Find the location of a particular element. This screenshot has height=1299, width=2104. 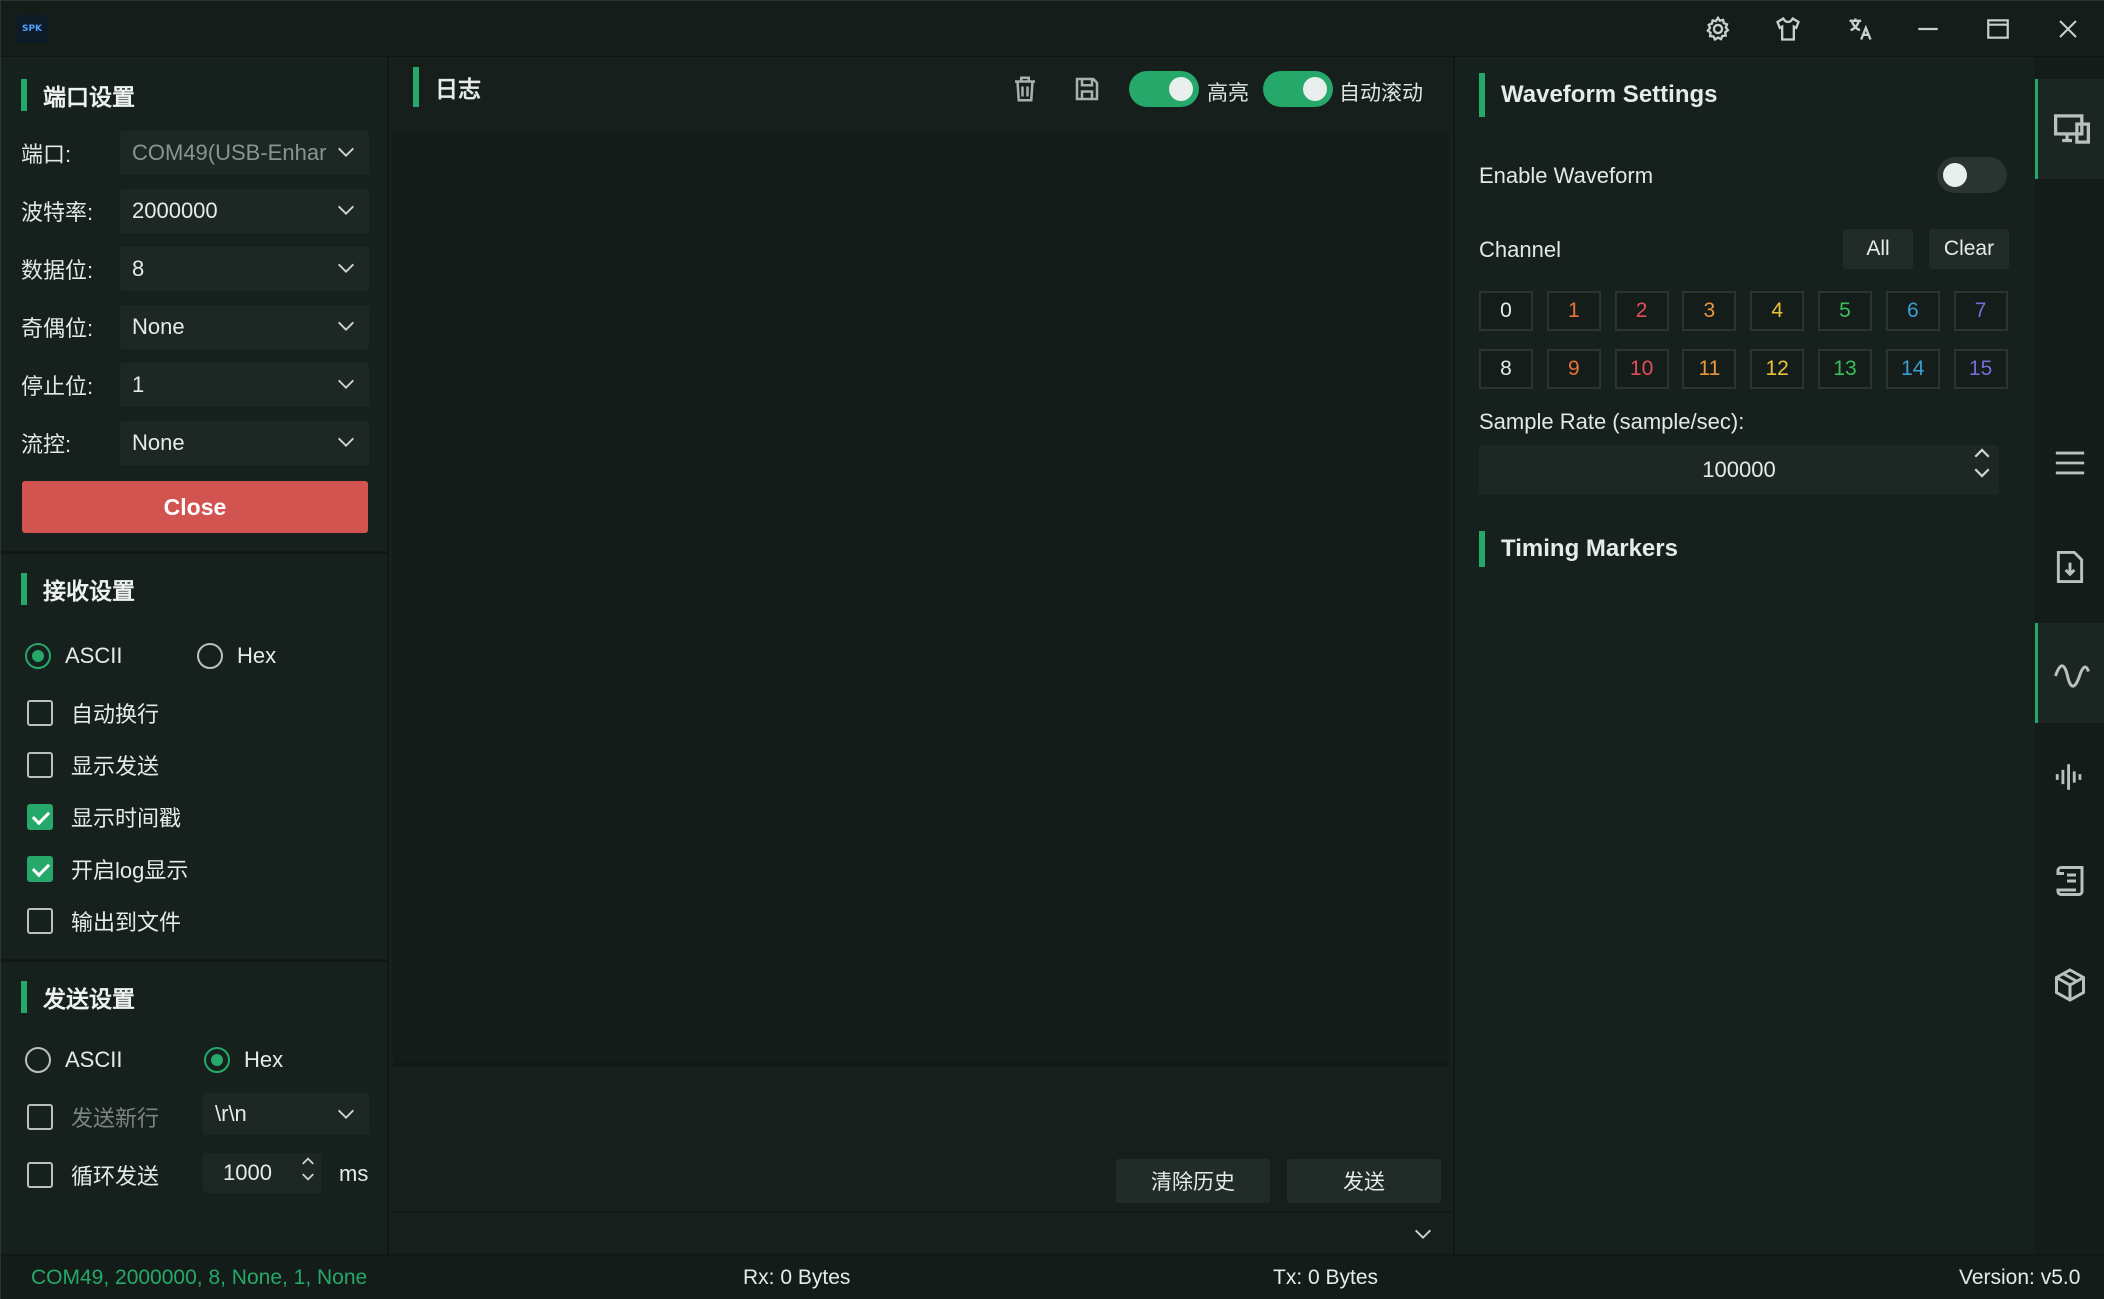

receive-ascii-label: ASCII is located at coordinates (94, 655).